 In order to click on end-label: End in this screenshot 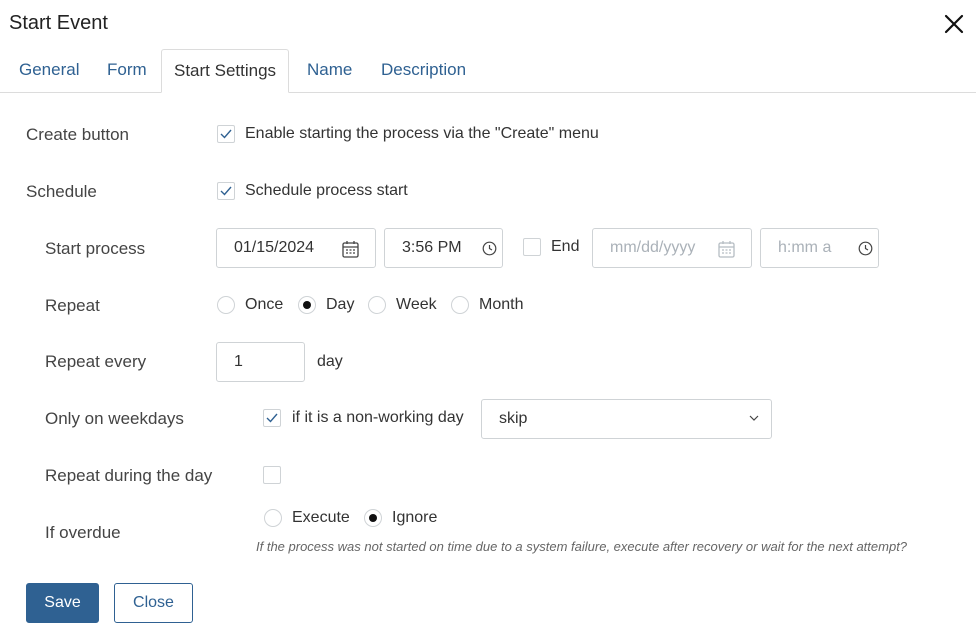, I will do `click(565, 246)`.